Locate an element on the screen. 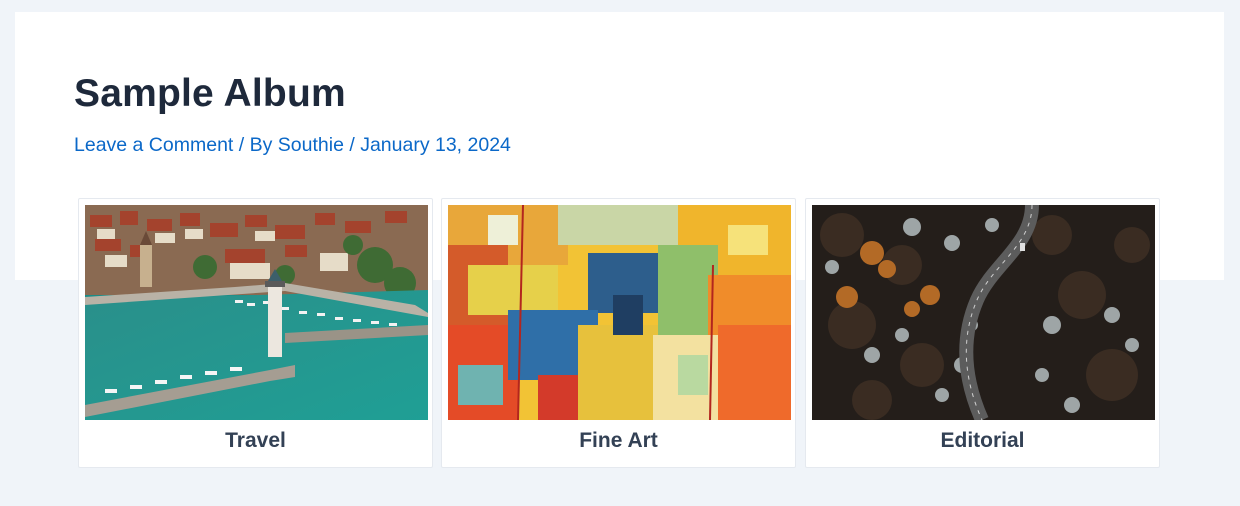 This screenshot has height=506, width=1240. album-thumbnail-fine-art is located at coordinates (619, 312).